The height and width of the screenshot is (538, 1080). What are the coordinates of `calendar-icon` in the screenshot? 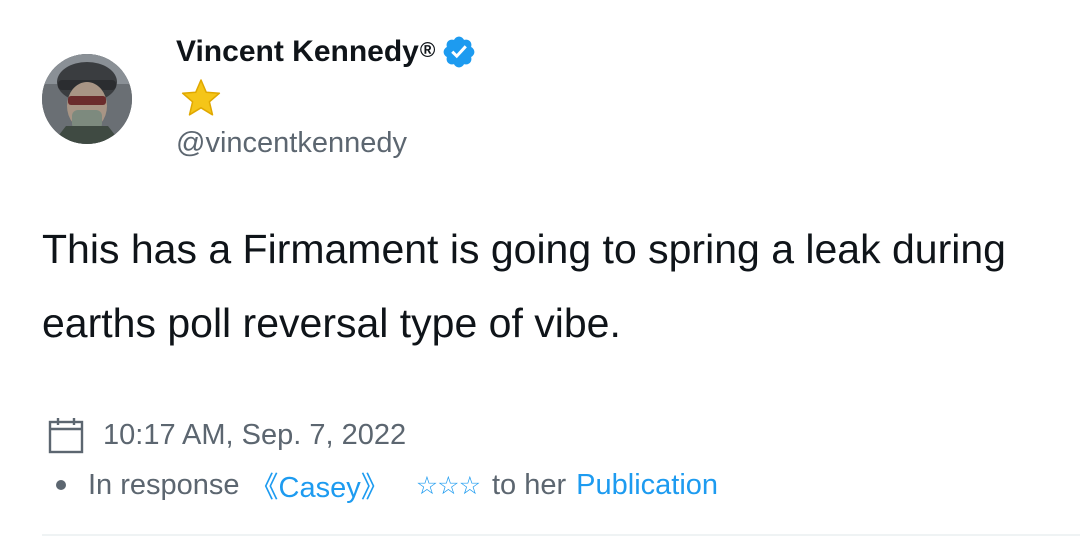 It's located at (66, 436).